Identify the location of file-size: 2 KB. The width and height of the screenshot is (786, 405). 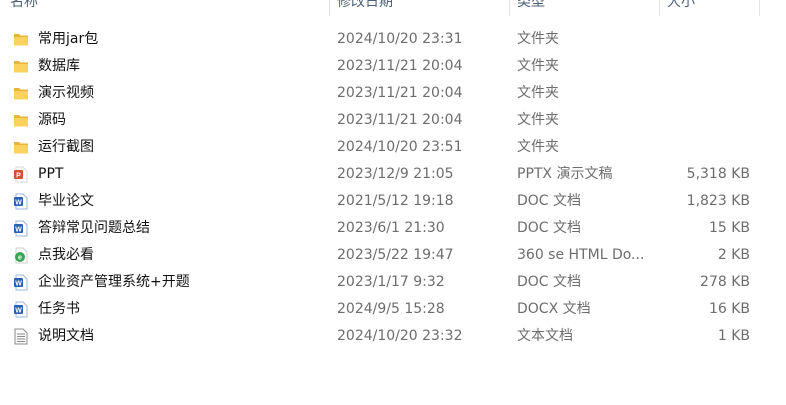
(733, 255).